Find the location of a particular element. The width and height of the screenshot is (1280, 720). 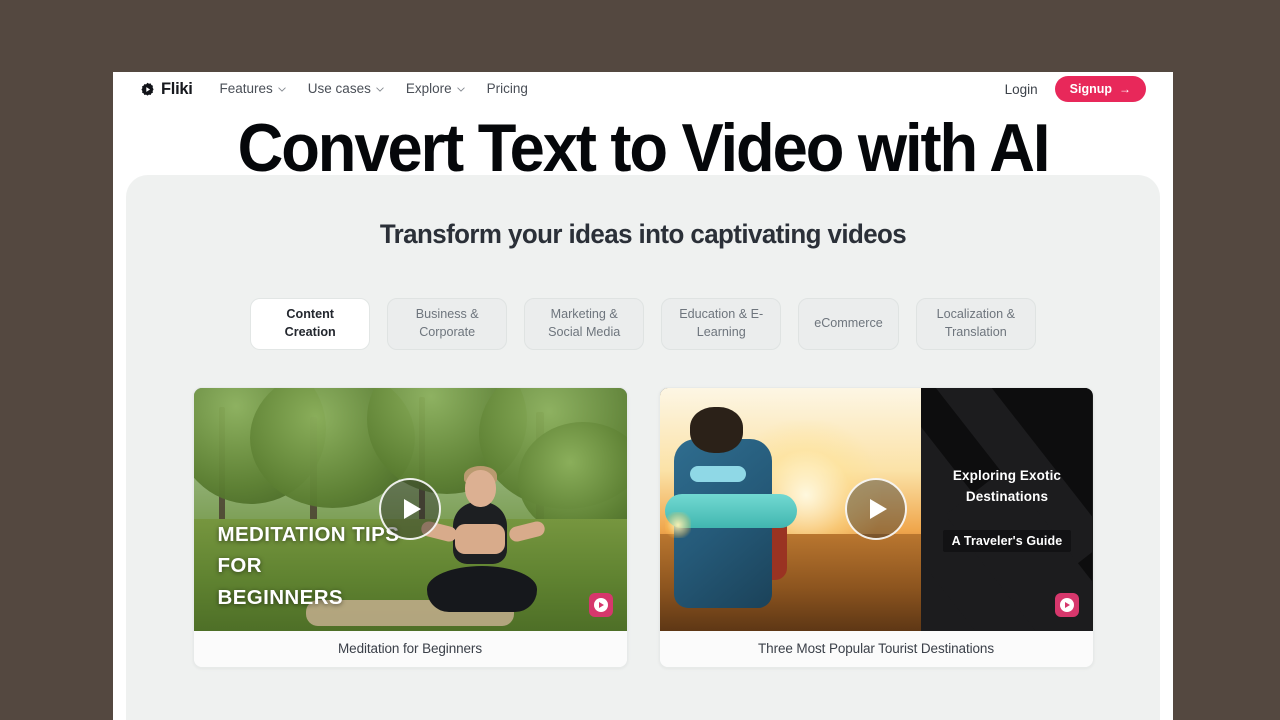

thumbnail-overlay-text: MEDITATION TIPS FOR BEGINNERS is located at coordinates (309, 565).